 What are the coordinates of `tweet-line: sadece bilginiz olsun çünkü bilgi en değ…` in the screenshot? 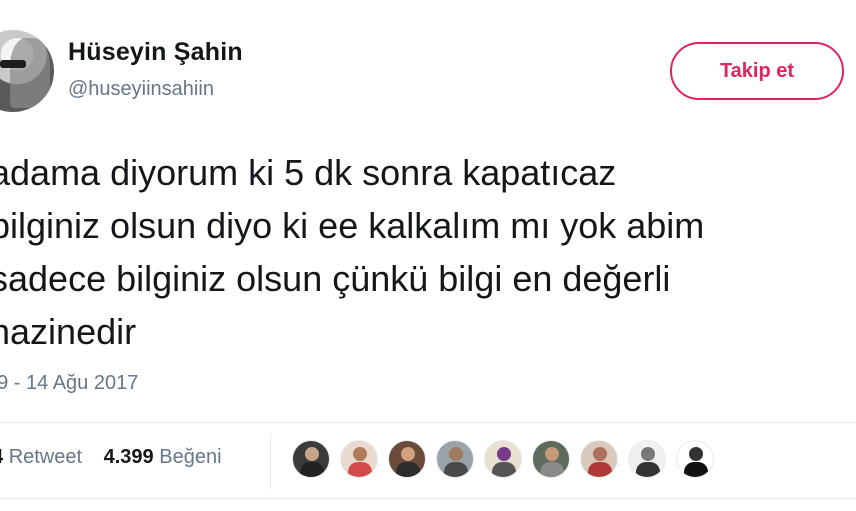 It's located at (335, 278).